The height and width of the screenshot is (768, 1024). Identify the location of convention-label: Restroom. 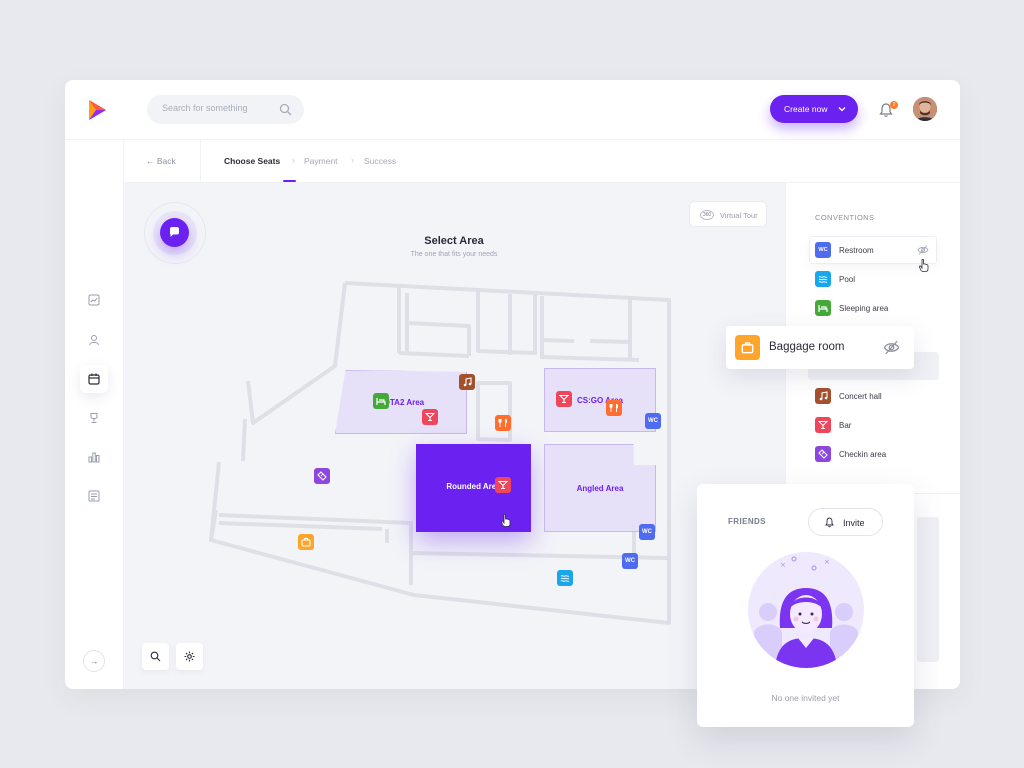
(856, 250).